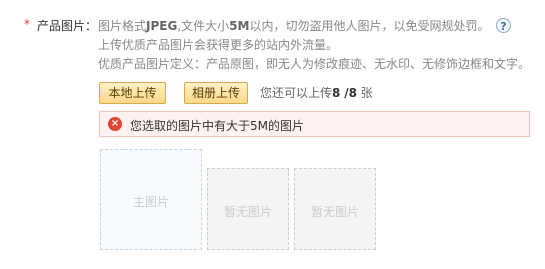 This screenshot has height=269, width=545. I want to click on hint-line-traffic: 上传优质产品图片会获得更多的站内外流量。, so click(218, 45).